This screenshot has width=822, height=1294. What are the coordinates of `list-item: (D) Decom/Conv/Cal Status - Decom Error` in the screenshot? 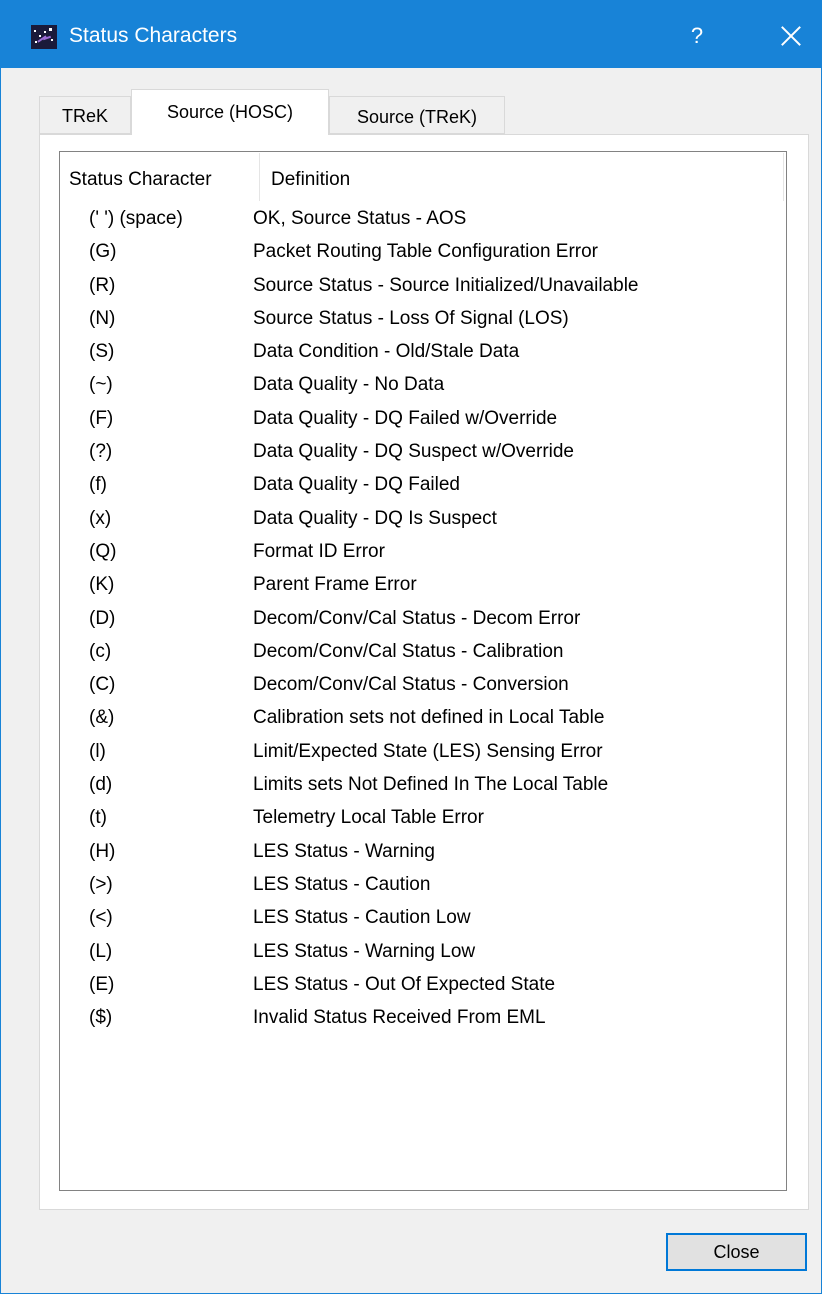 It's located at (422, 620).